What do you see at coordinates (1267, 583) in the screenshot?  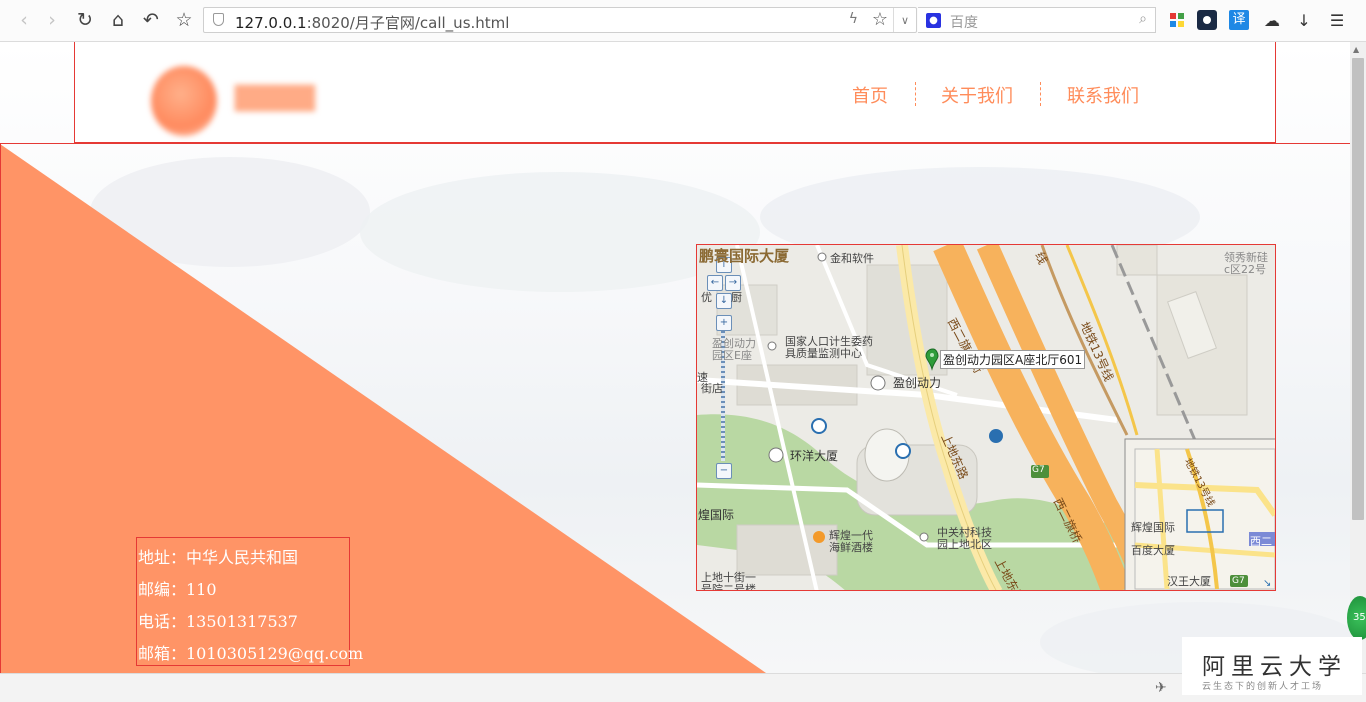 I see `overview-collapse-icon: ↘` at bounding box center [1267, 583].